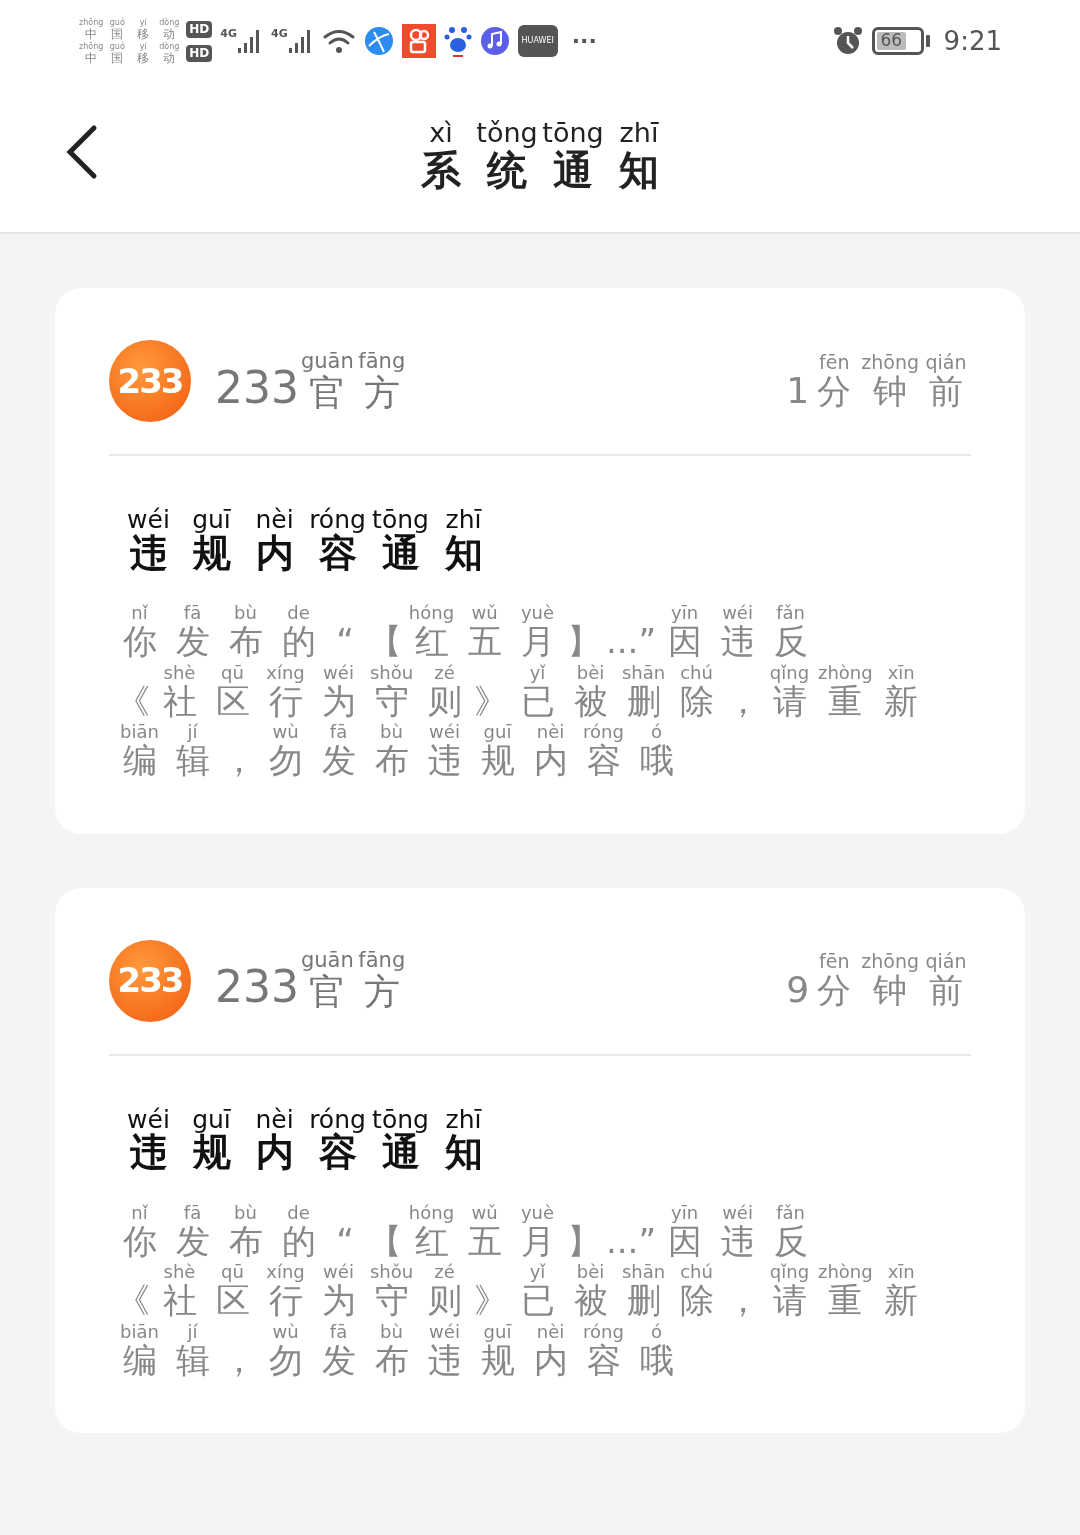 This screenshot has height=1535, width=1080. I want to click on page-title: xì 系 tǒng 统 tōng 通 zhī 知, so click(540, 155).